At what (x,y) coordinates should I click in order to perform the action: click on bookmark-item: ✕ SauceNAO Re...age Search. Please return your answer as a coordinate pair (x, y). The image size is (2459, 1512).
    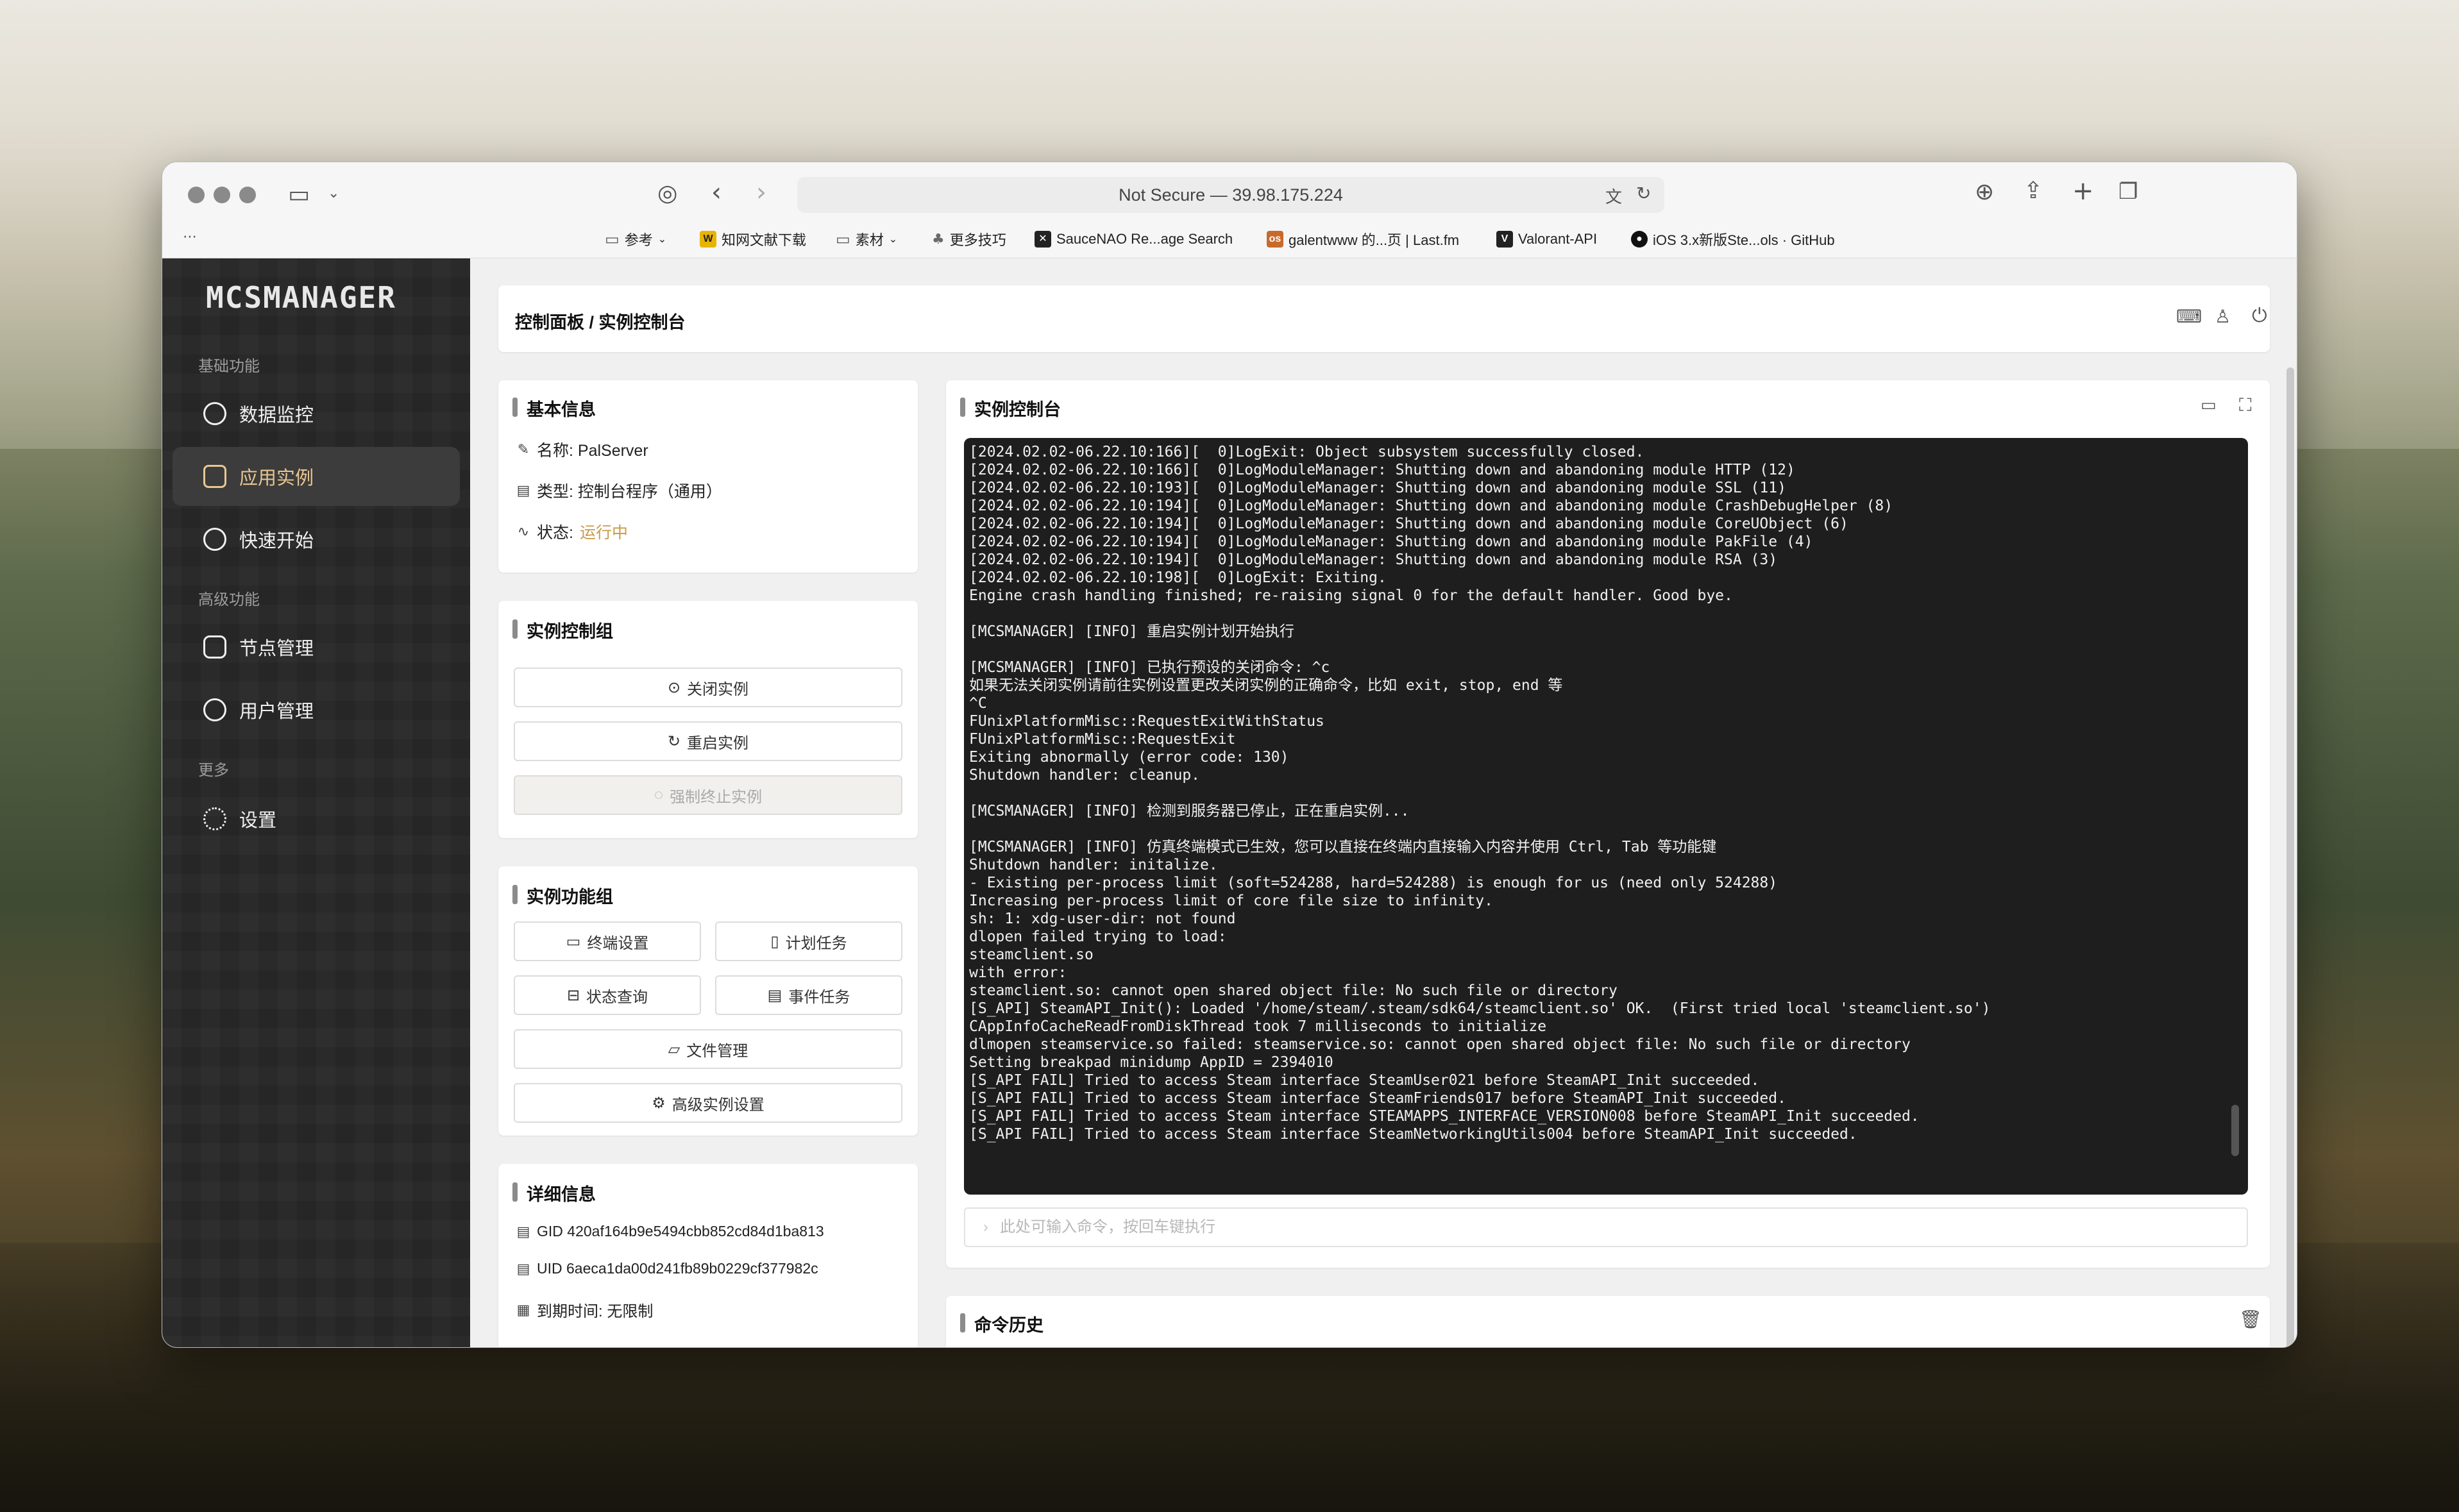
    Looking at the image, I should click on (1134, 239).